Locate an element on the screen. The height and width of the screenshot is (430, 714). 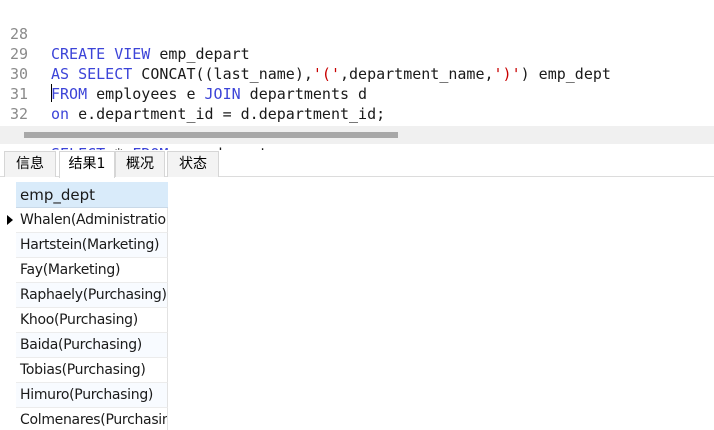
table-cell: Colmenares(Purchasing) is located at coordinates (92, 419).